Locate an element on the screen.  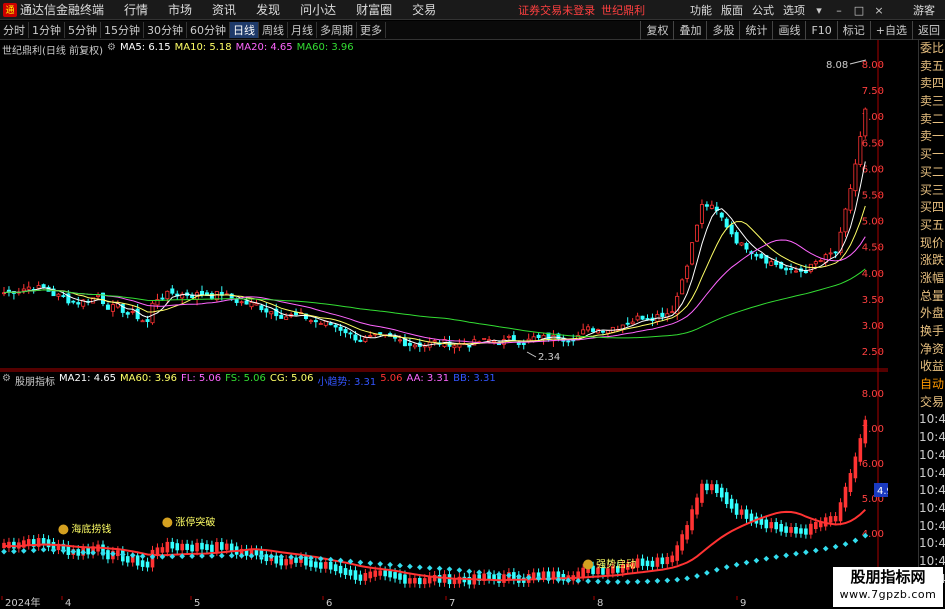
period-daily: 日线 is located at coordinates (244, 30).